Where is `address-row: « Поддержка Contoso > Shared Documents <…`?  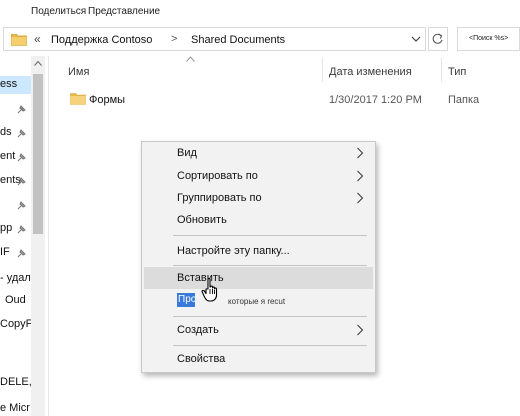 address-row: « Поддержка Contoso > Shared Documents <… is located at coordinates (260, 39).